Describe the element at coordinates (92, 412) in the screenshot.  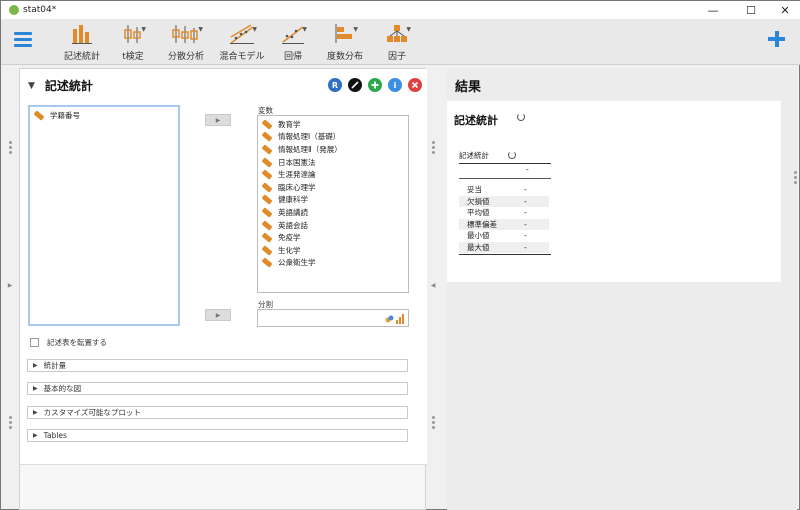
I see `section-label: カスタマイズ可能なプロット` at that location.